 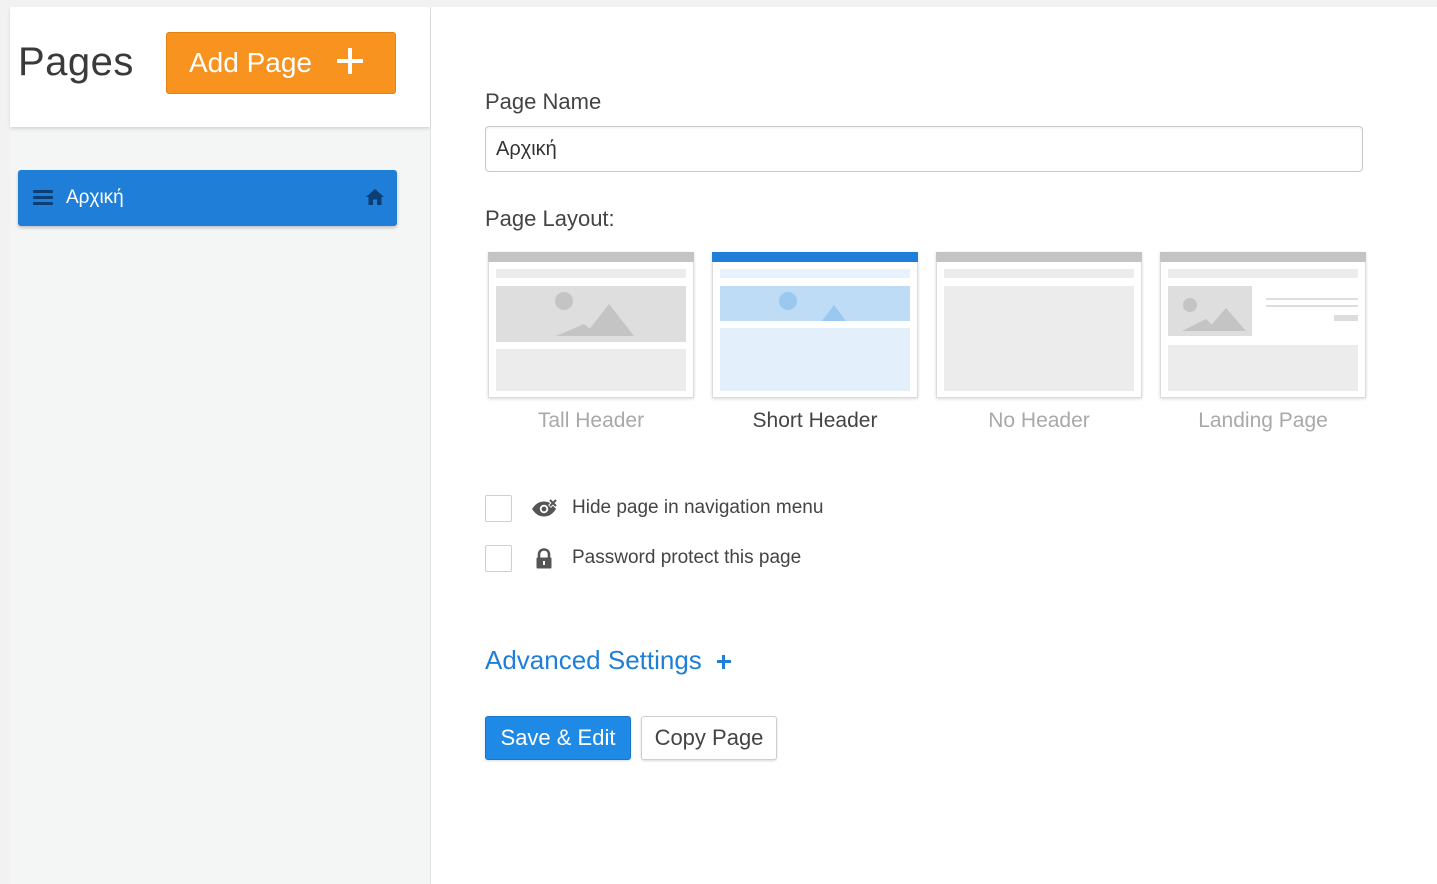 What do you see at coordinates (593, 660) in the screenshot?
I see `advanced-settings-toggle: Advanced Settings` at bounding box center [593, 660].